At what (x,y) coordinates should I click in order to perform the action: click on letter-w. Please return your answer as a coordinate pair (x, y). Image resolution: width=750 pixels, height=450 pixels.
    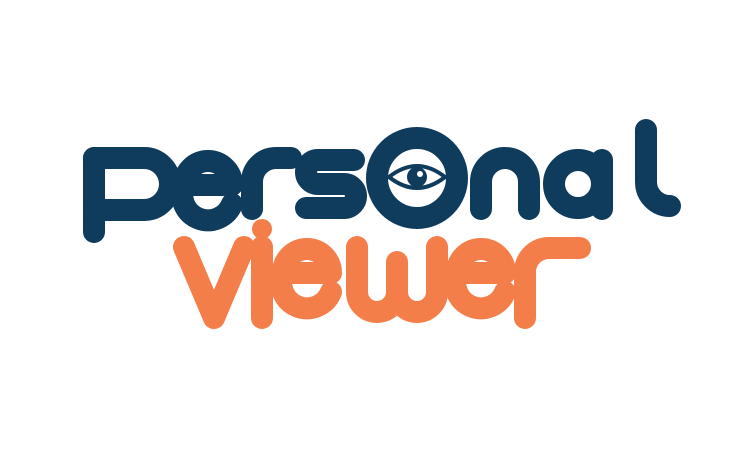
    Looking at the image, I should click on (397, 279).